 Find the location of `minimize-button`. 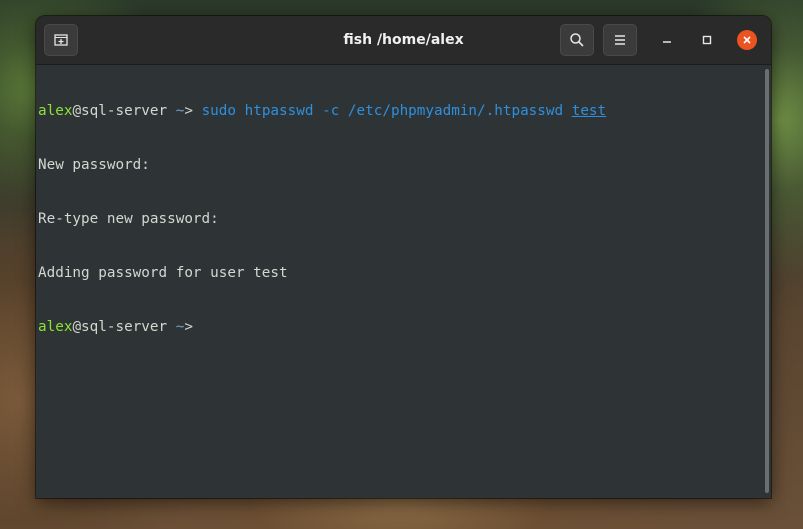

minimize-button is located at coordinates (667, 40).